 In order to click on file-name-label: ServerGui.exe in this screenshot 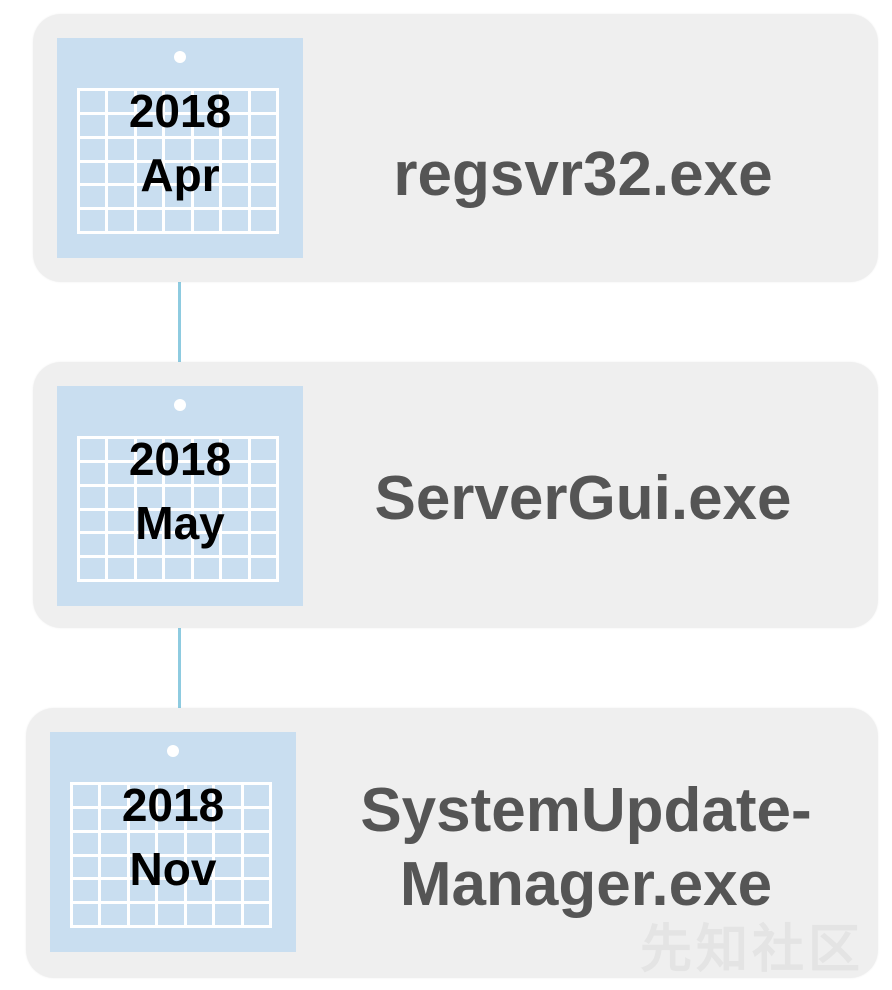, I will do `click(583, 498)`.